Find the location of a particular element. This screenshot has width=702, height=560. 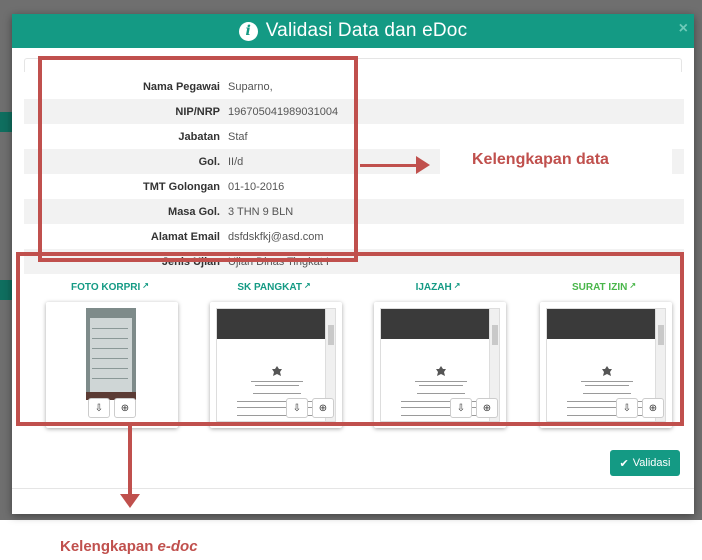

annotation-label-edoc-prefix: Kelengkapan is located at coordinates (109, 546).